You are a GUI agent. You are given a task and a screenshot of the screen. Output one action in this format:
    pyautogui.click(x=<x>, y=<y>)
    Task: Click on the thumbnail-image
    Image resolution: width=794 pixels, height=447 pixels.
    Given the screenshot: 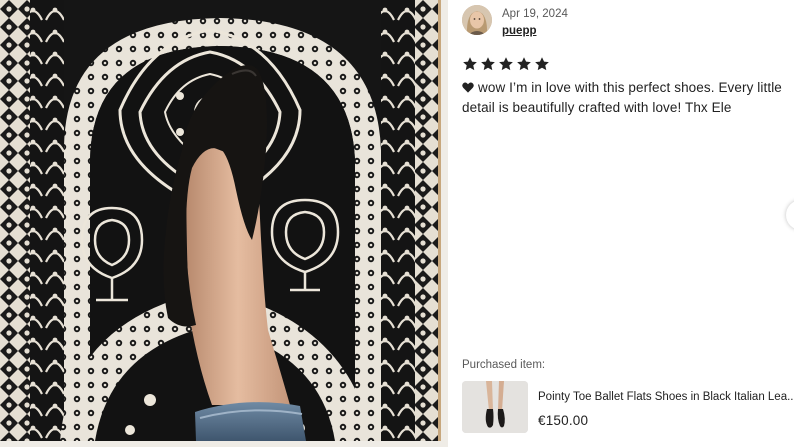 What is the action you would take?
    pyautogui.click(x=495, y=407)
    